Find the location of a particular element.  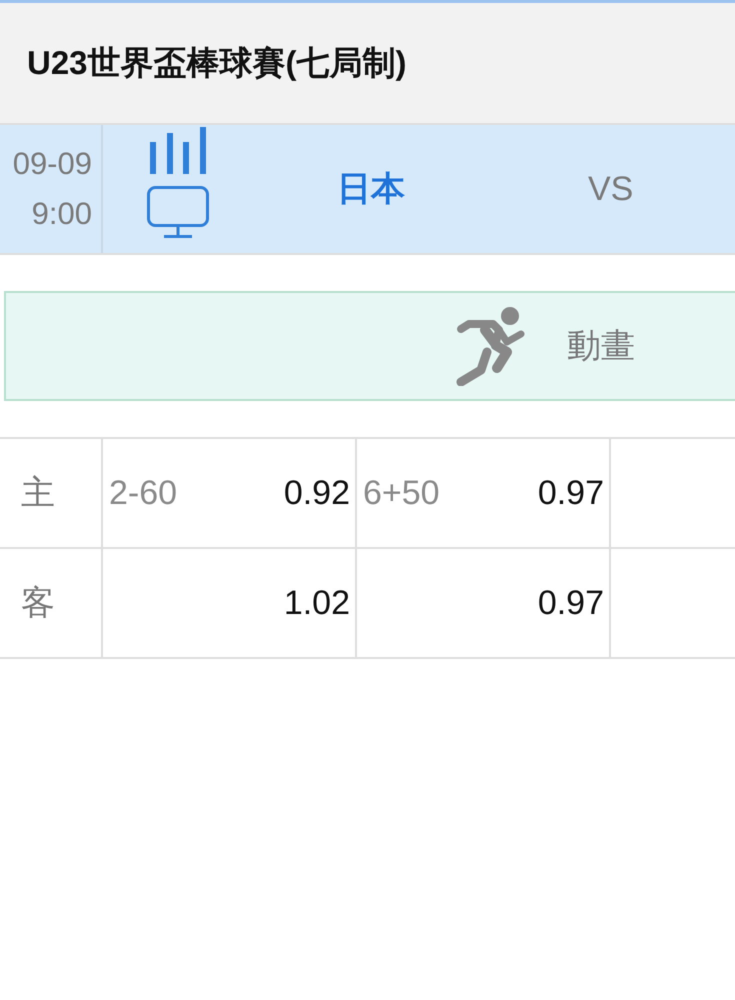

handicap-line: 6+50 is located at coordinates (401, 493).